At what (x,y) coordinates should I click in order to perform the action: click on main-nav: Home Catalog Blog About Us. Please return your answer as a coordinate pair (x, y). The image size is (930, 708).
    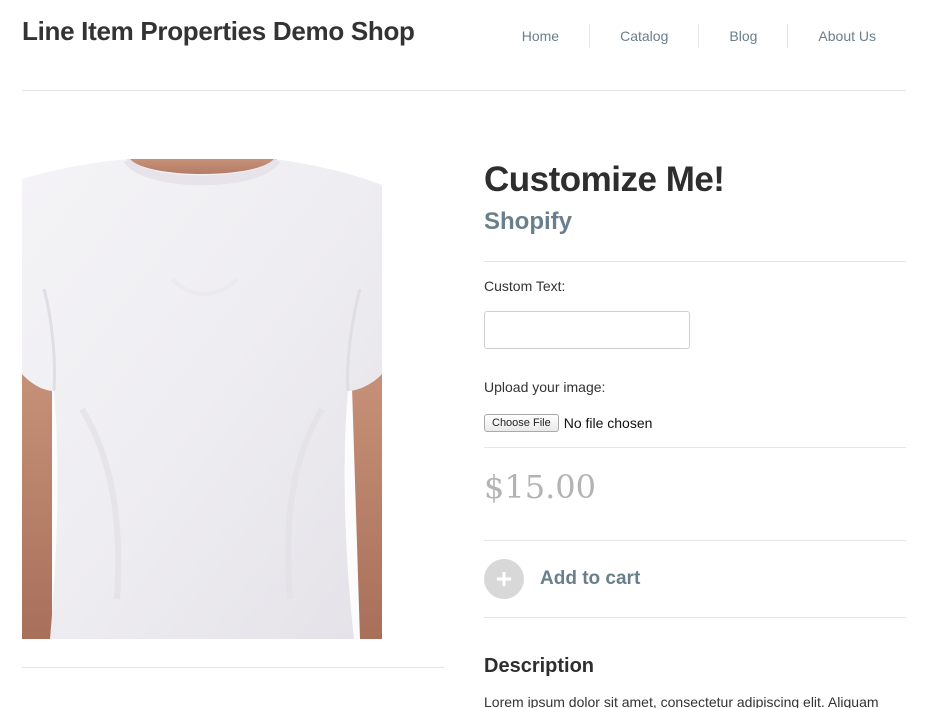
    Looking at the image, I should click on (699, 36).